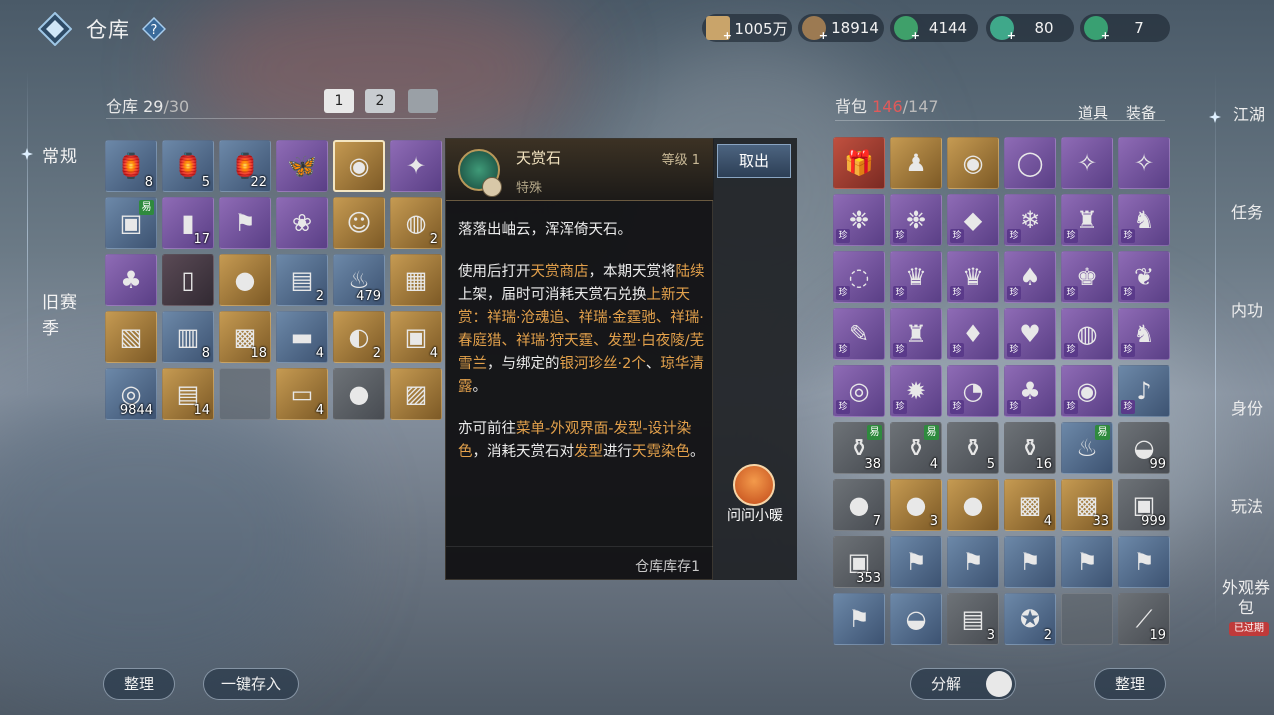 The height and width of the screenshot is (715, 1274). I want to click on warehouse-slot: ◐ 2, so click(359, 337).